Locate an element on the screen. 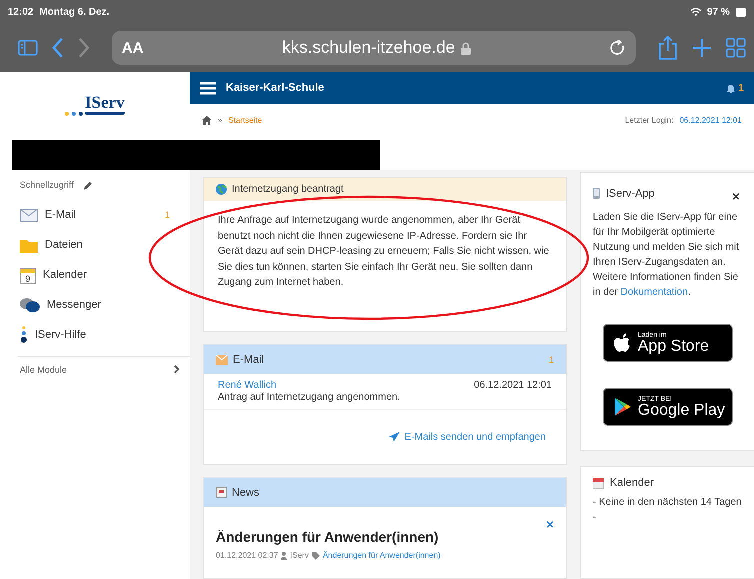 This screenshot has width=754, height=579. app-panel-text: Laden Sie die IServ-App für eine für Ihr Mobilgerät optimierte Nutzung und melden Sie sich mit Ihren IServ-Zugangsdaten an. Weitere Informationen finden Sie in der Dokumentation. is located at coordinates (666, 255).